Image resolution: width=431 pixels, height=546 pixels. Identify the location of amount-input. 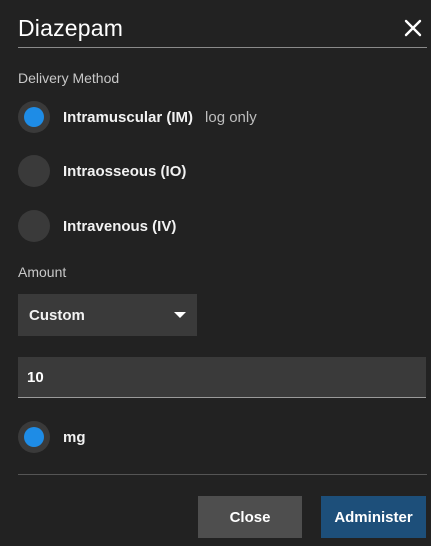
(222, 377).